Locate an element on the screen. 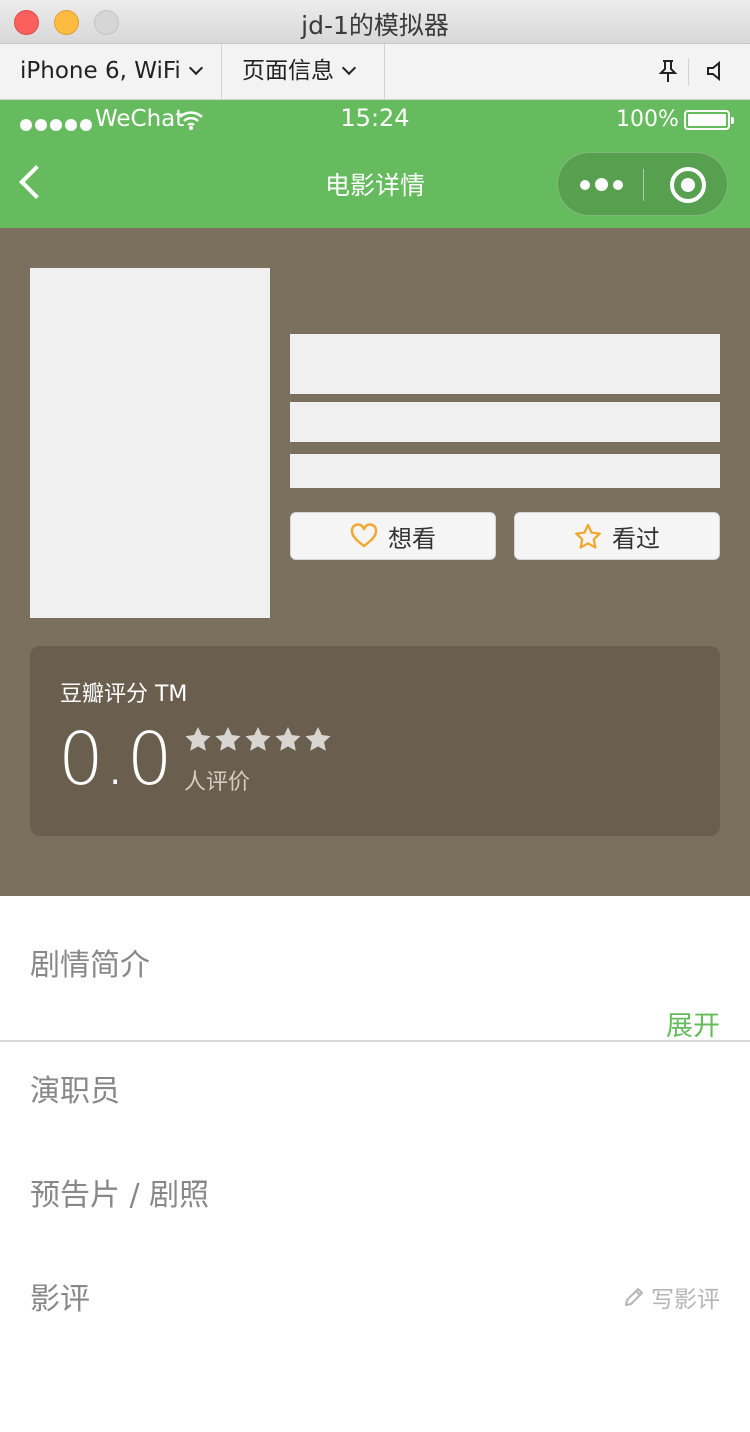 This screenshot has width=750, height=1432. watched-button: 看过 is located at coordinates (617, 536).